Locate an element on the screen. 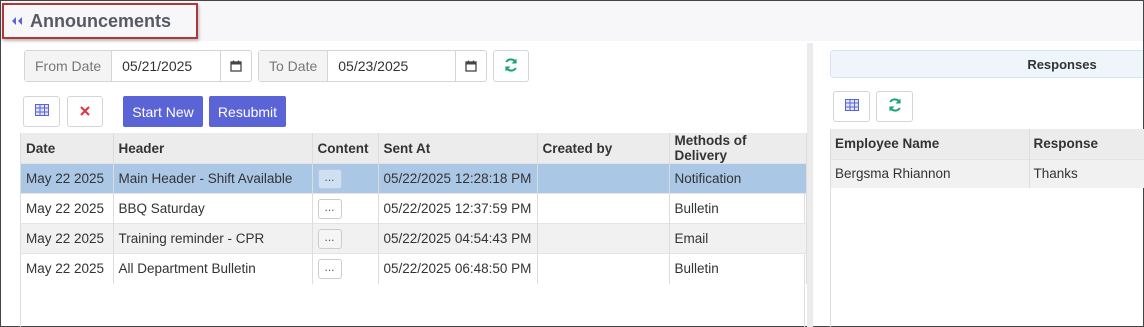  delete-button is located at coordinates (85, 111).